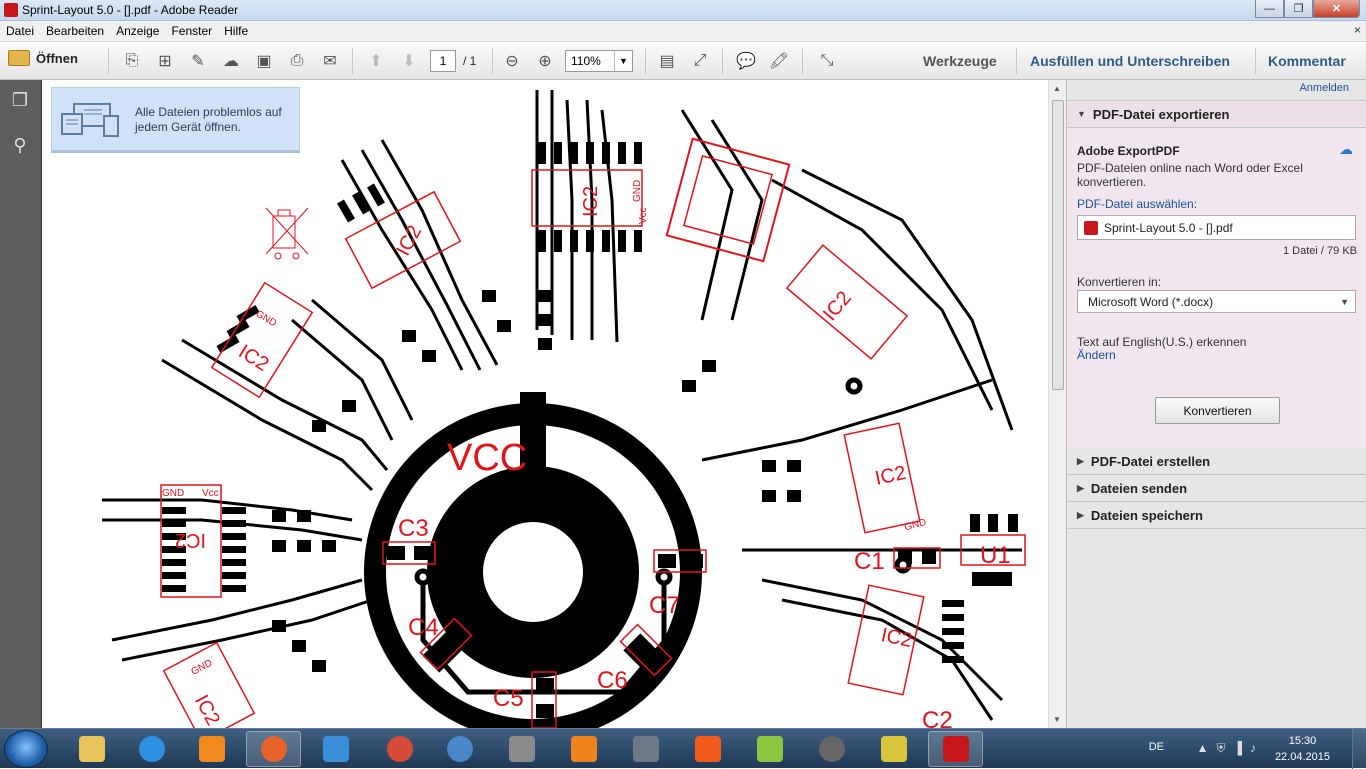 The image size is (1366, 769). Describe the element at coordinates (869, 561) in the screenshot. I see `pcb-label-c1: C1` at that location.